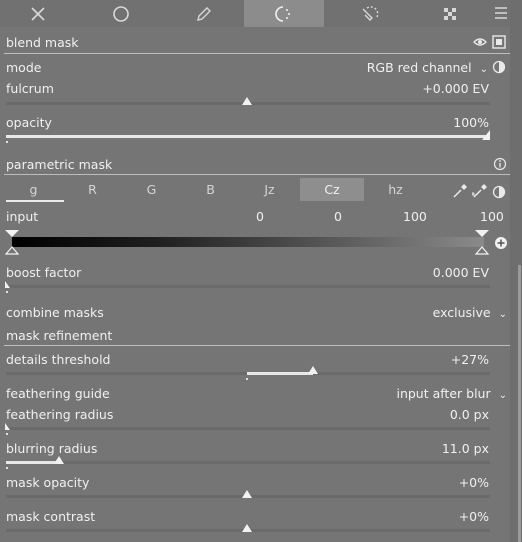 The height and width of the screenshot is (542, 522). What do you see at coordinates (59, 460) in the screenshot?
I see `blurring-radius-marker` at bounding box center [59, 460].